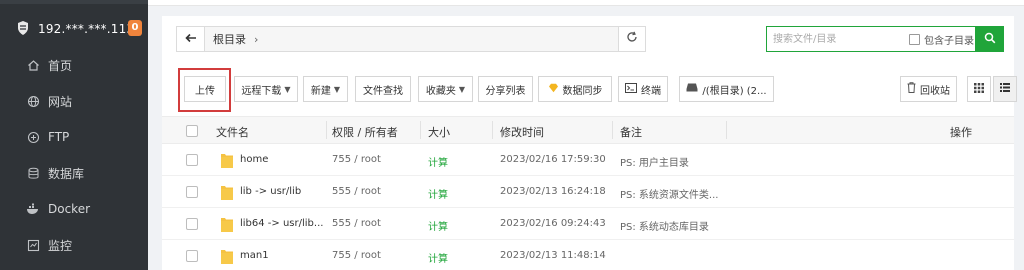 The image size is (1024, 270). I want to click on file-note: PS: 用户主目录, so click(654, 161).